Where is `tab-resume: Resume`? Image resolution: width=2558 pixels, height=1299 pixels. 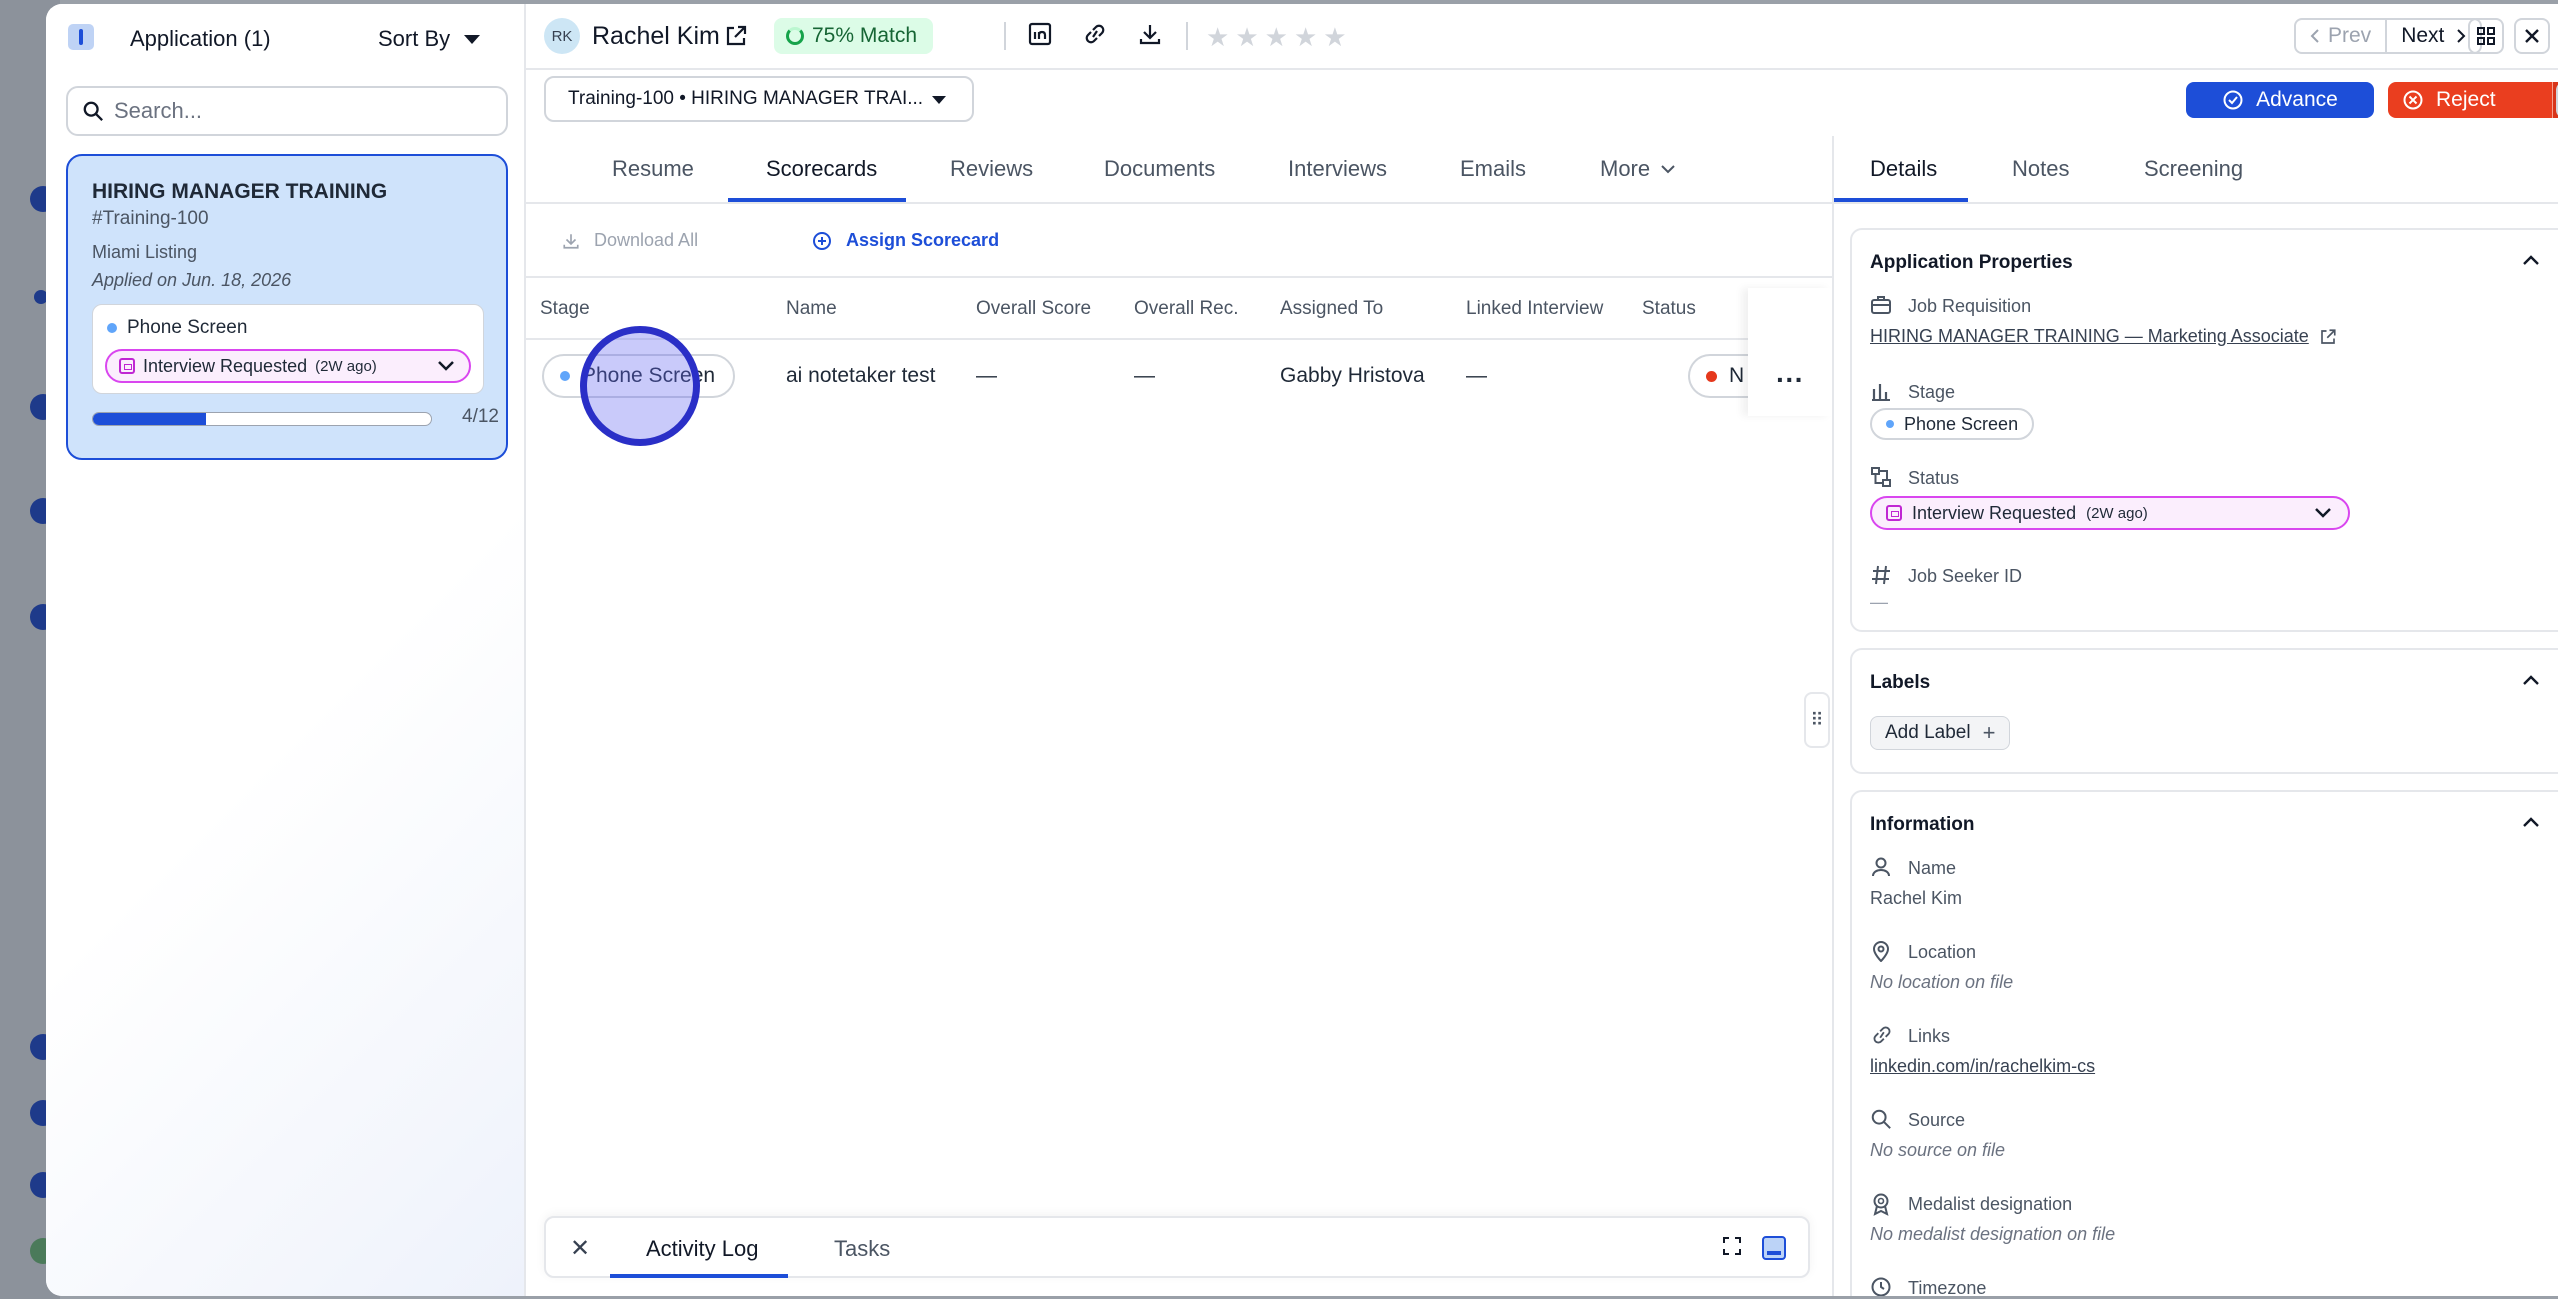 tab-resume: Resume is located at coordinates (653, 169).